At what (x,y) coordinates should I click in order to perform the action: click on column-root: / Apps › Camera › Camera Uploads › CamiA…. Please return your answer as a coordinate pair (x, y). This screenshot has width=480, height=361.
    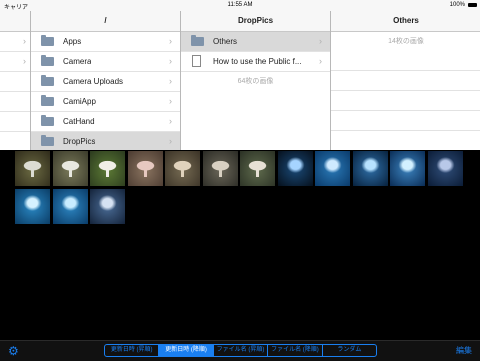
    Looking at the image, I should click on (105, 80).